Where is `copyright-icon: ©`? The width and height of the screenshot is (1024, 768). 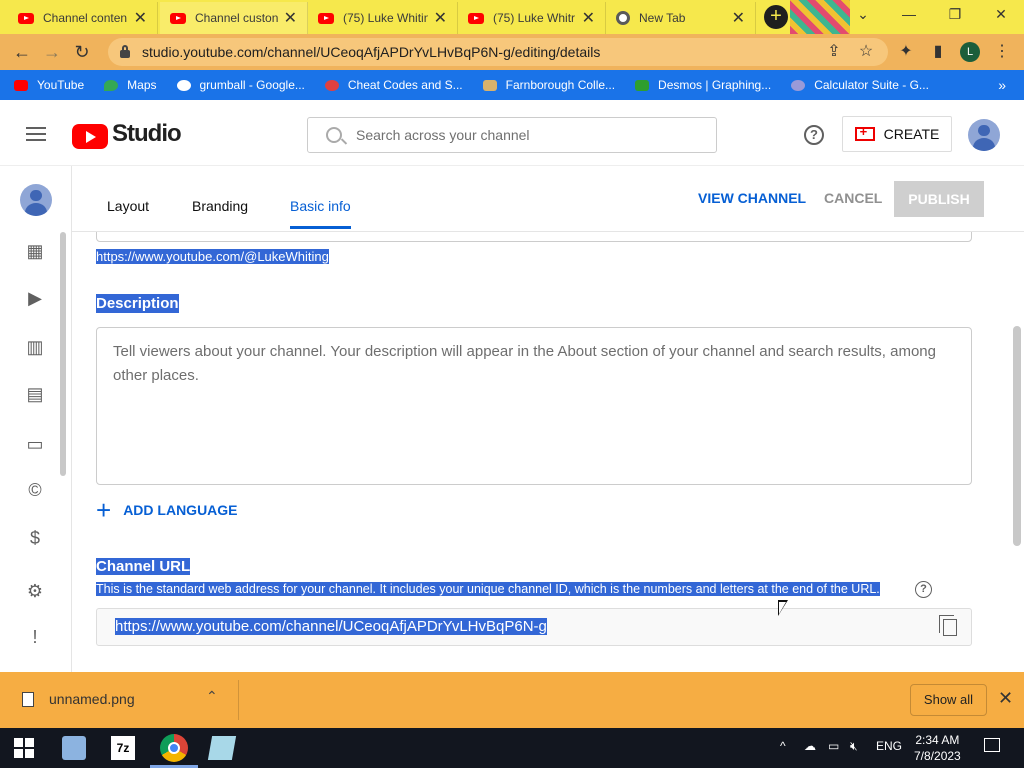 copyright-icon: © is located at coordinates (35, 490).